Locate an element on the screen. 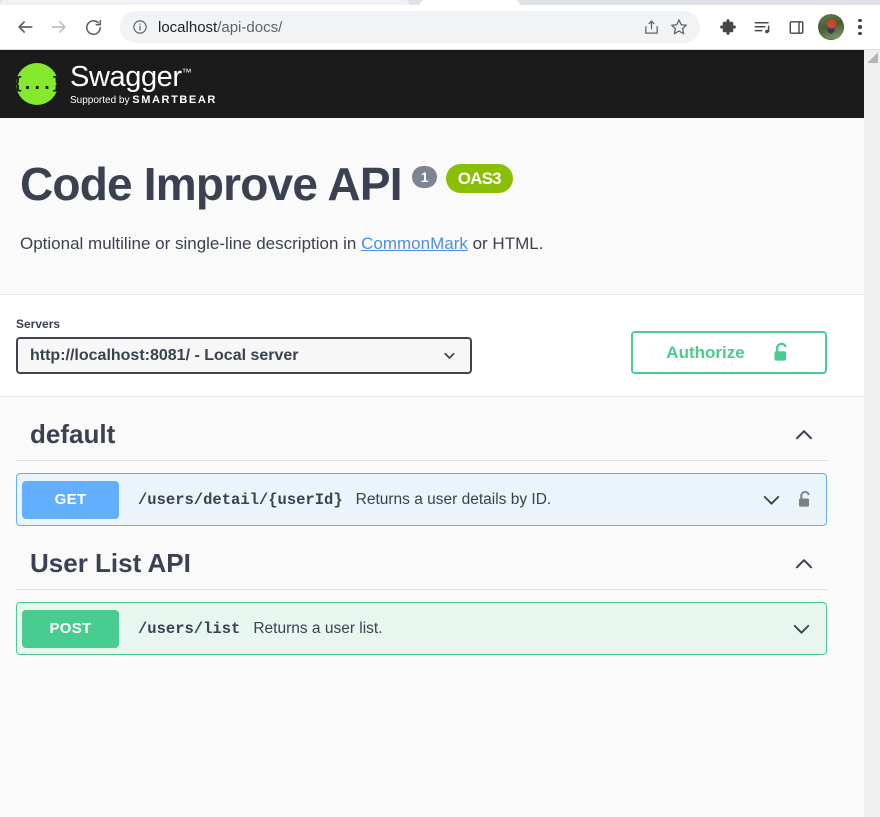 The width and height of the screenshot is (880, 817). swagger-topbar: {...} Swagger™ Supported by SMARTBEAR is located at coordinates (432, 84).